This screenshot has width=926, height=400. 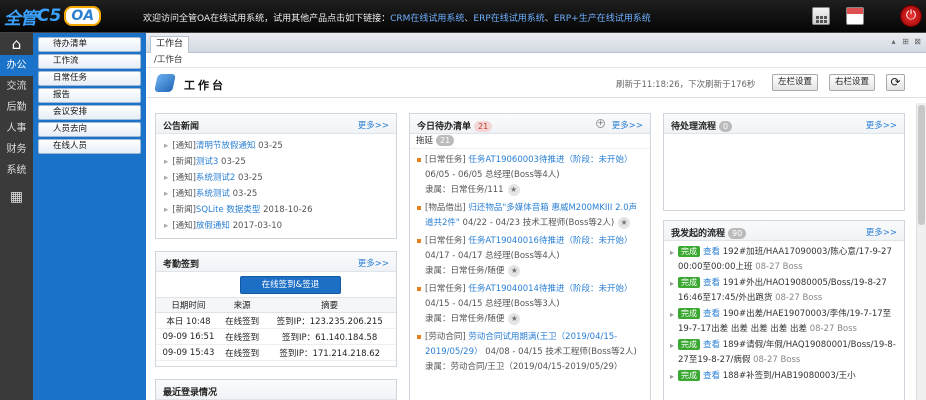 What do you see at coordinates (290, 285) in the screenshot?
I see `check-in-button: 在线签到&签退` at bounding box center [290, 285].